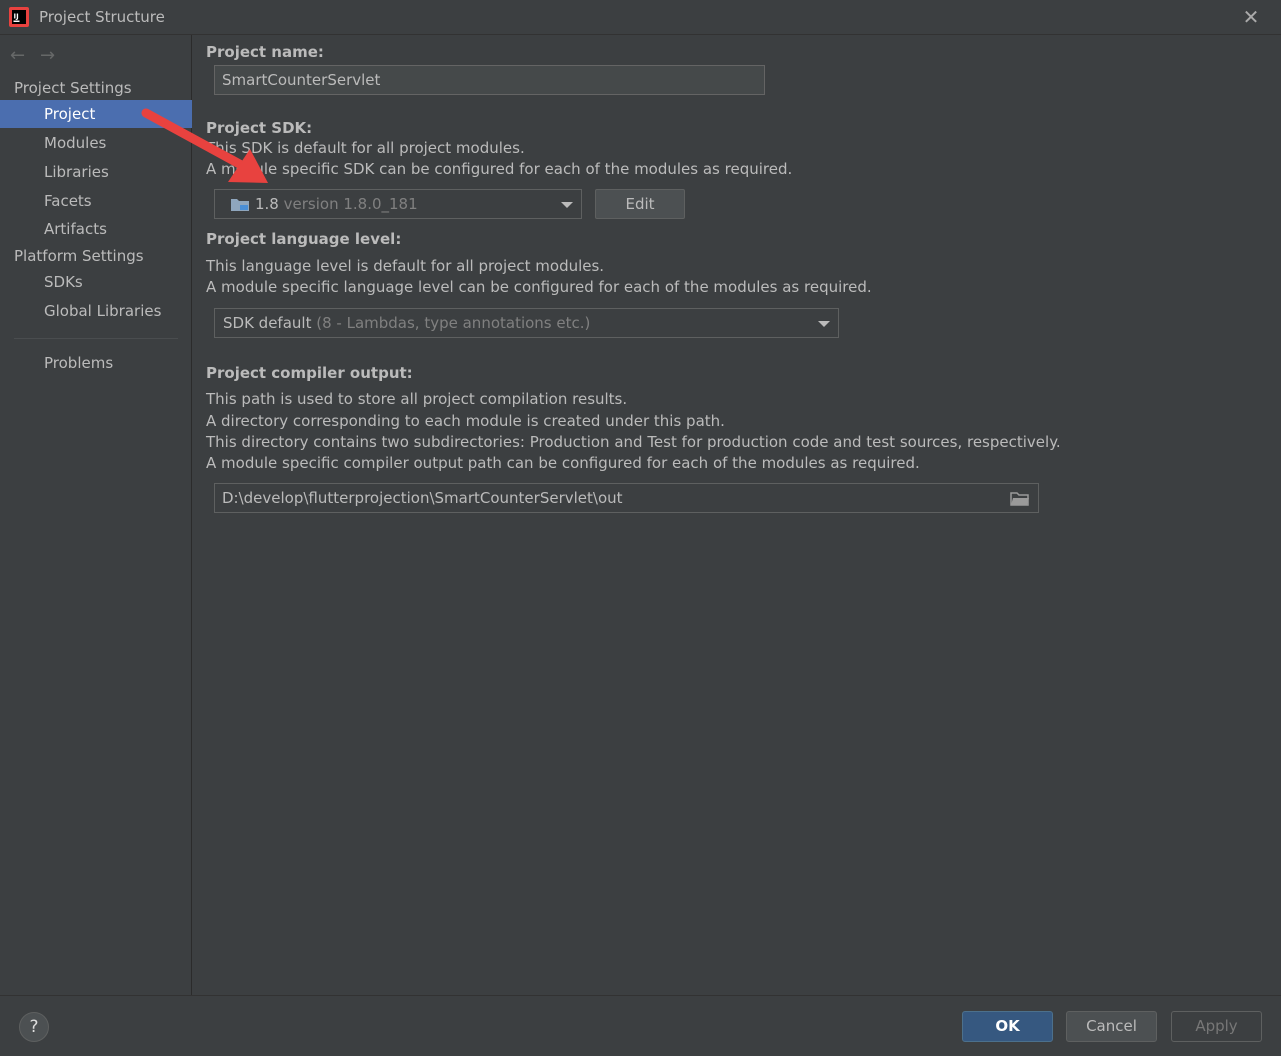  What do you see at coordinates (267, 323) in the screenshot?
I see `language-level-selected: SDK default` at bounding box center [267, 323].